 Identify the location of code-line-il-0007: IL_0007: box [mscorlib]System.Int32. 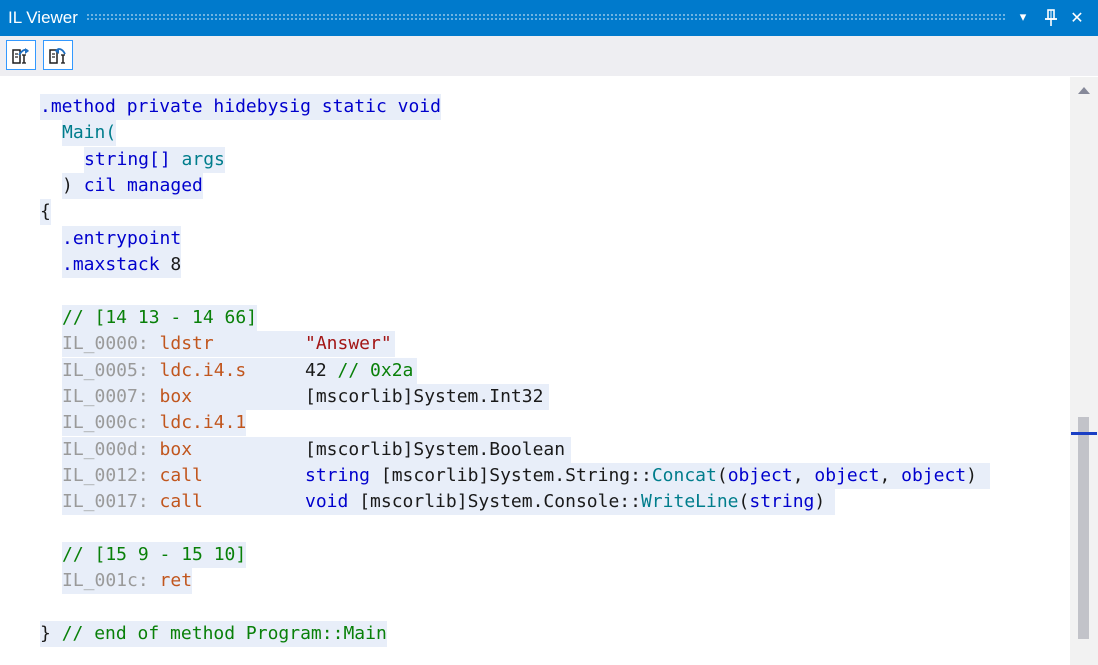
(305, 397).